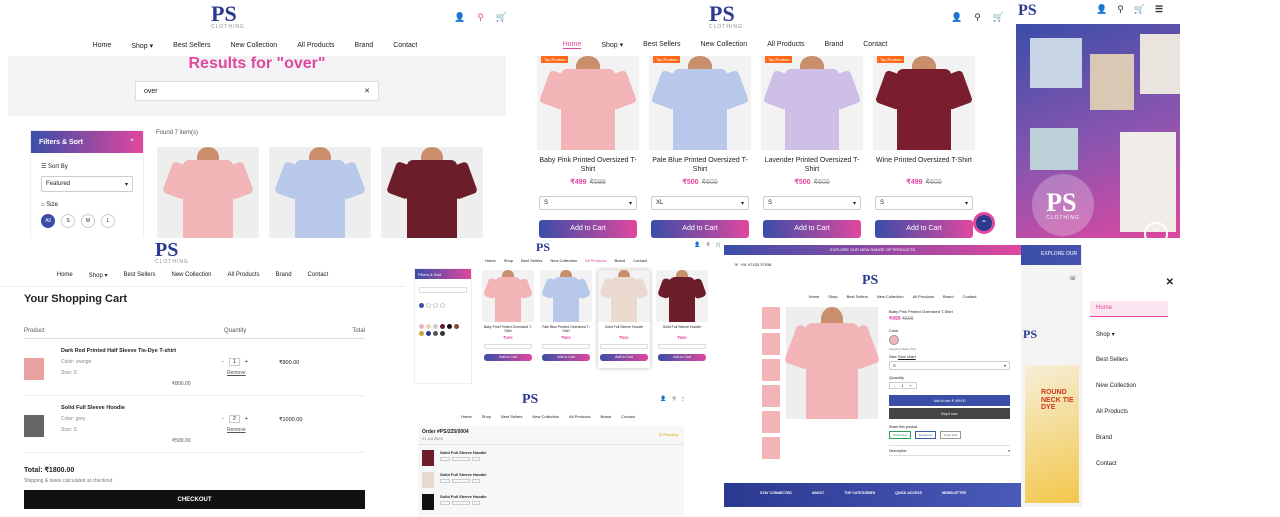 The width and height of the screenshot is (1280, 517). What do you see at coordinates (48, 221) in the screenshot?
I see `size-option-all: All` at bounding box center [48, 221].